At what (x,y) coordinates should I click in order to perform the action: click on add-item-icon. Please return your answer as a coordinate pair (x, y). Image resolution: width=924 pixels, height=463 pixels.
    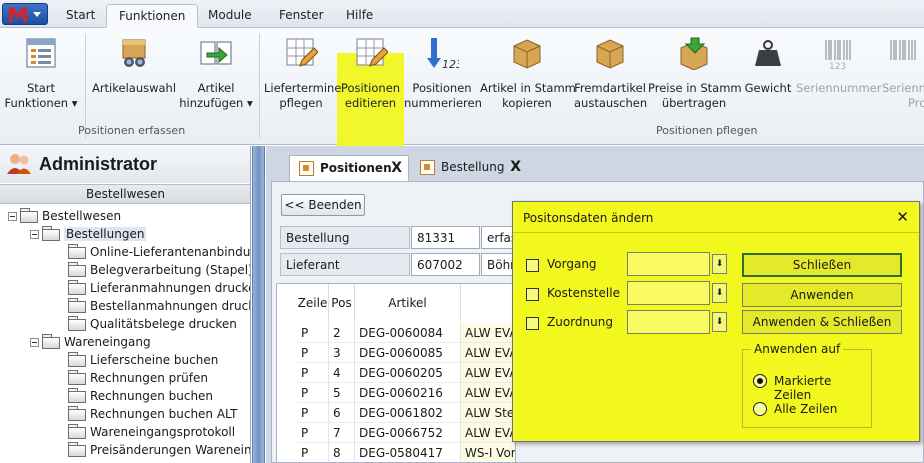
    Looking at the image, I should click on (216, 53).